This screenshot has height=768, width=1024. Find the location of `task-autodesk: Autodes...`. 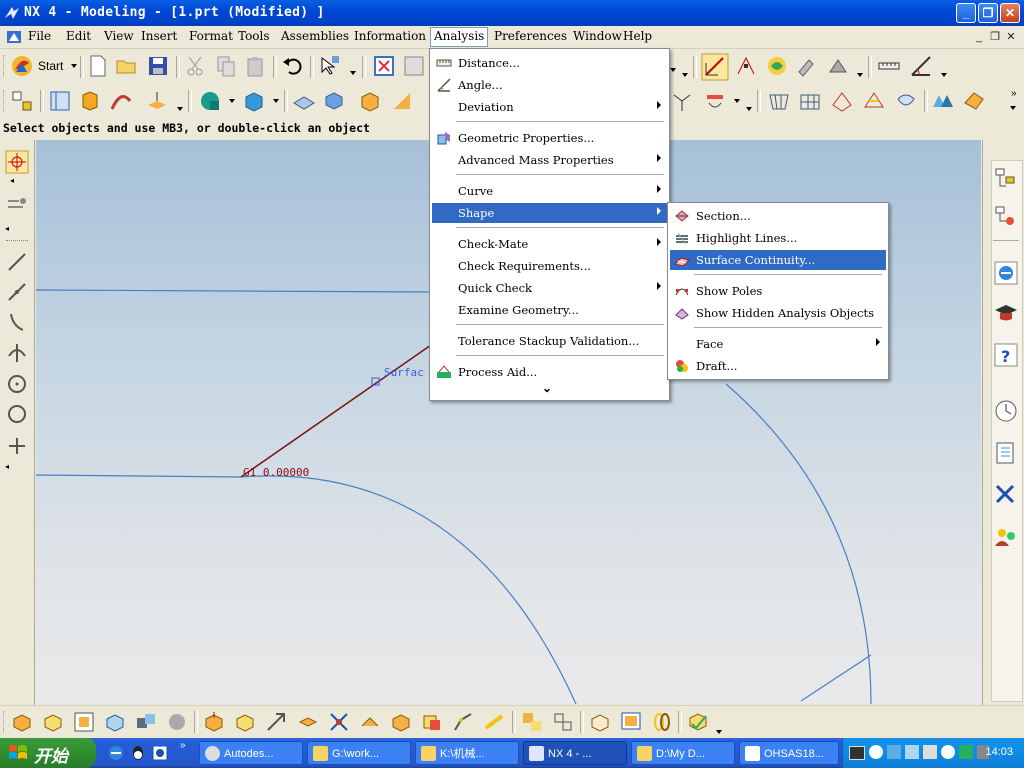

task-autodesk: Autodes... is located at coordinates (251, 753).